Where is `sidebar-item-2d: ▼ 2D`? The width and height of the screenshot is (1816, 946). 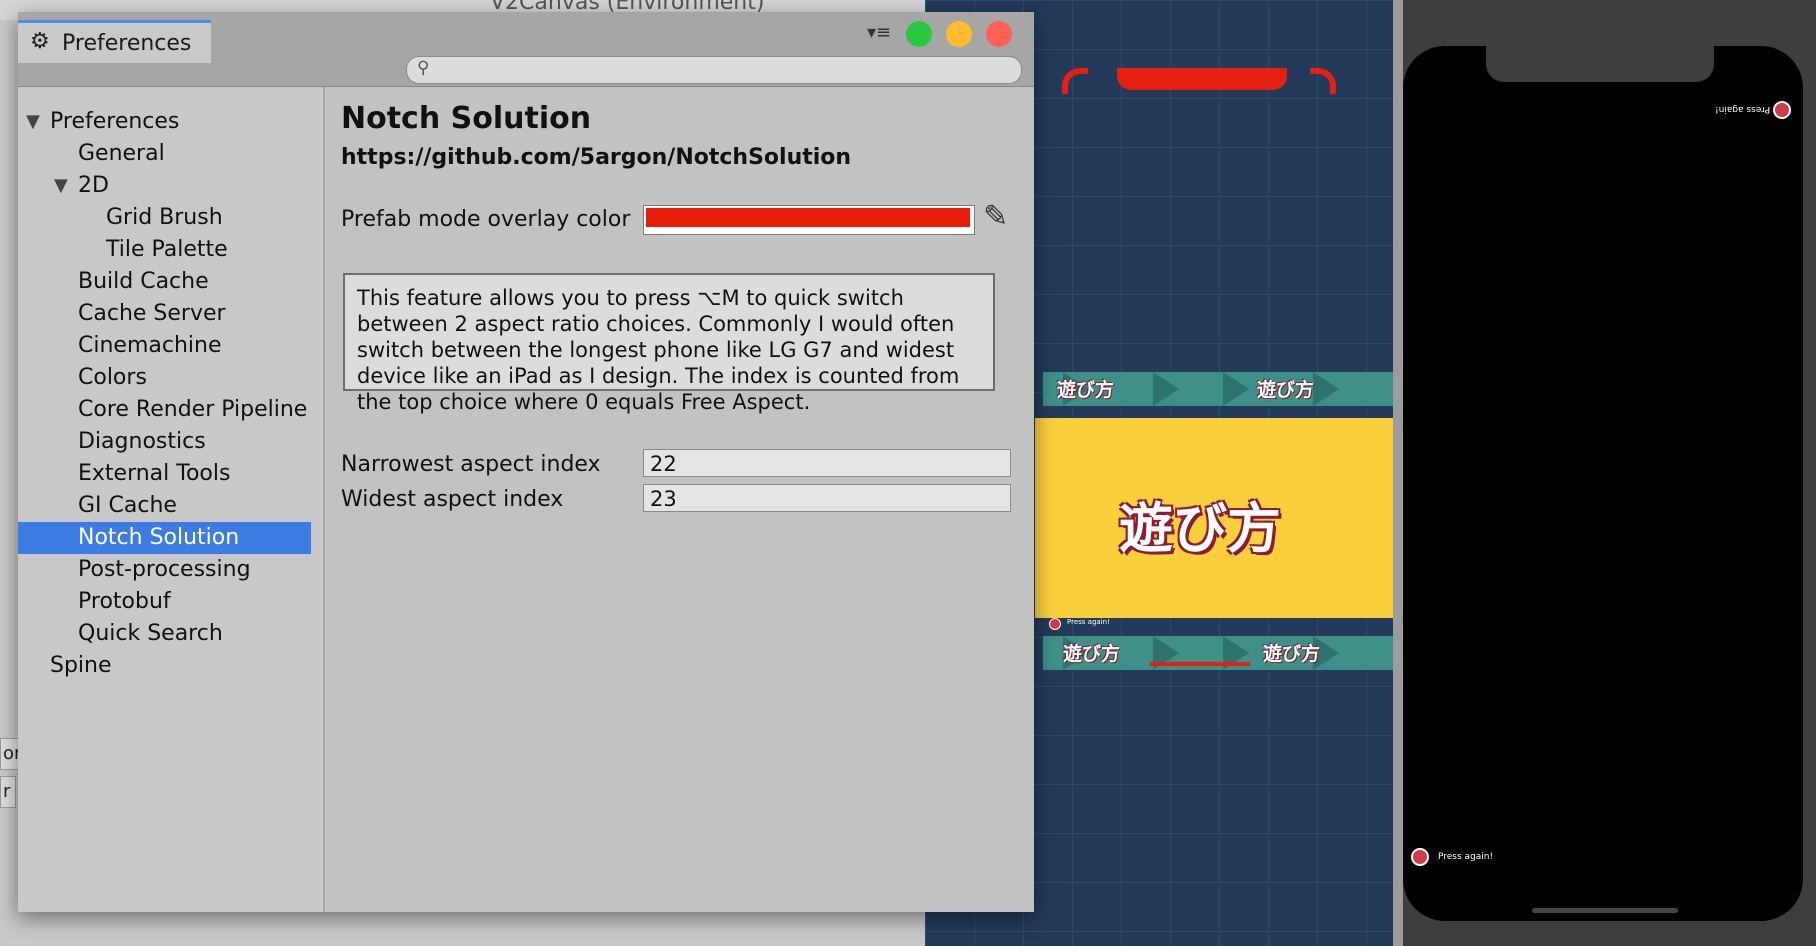 sidebar-item-2d: ▼ 2D is located at coordinates (164, 186).